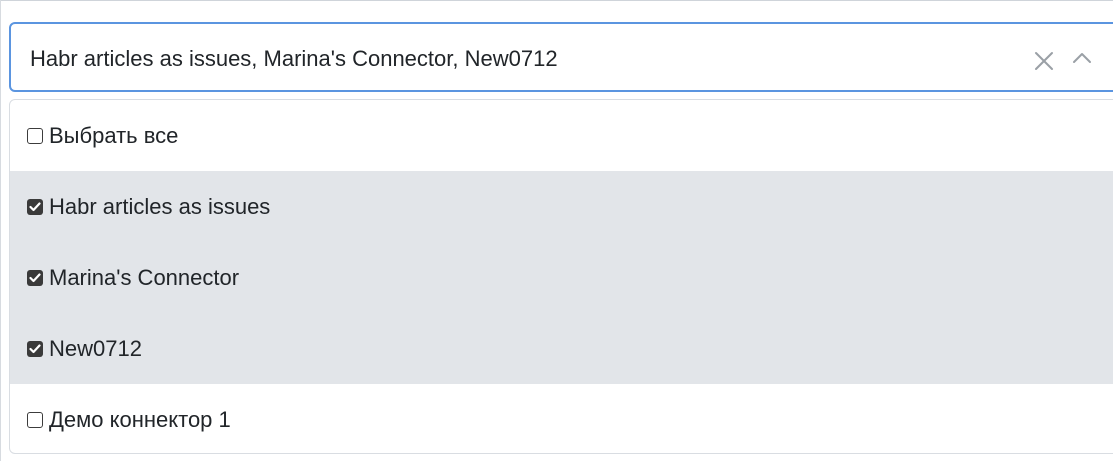 The height and width of the screenshot is (461, 1113). What do you see at coordinates (160, 206) in the screenshot?
I see `option-label: Habr articles as issues` at bounding box center [160, 206].